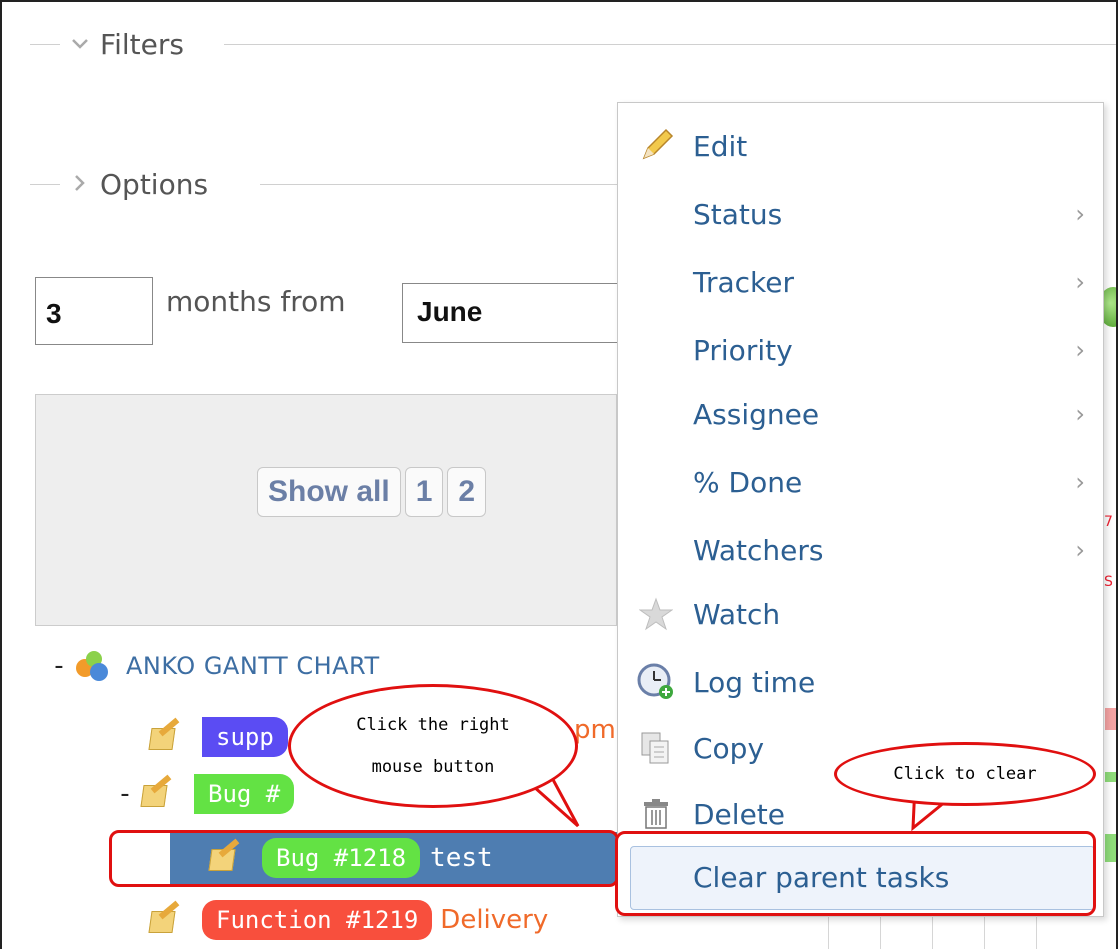 Image resolution: width=1118 pixels, height=949 pixels. What do you see at coordinates (91, 666) in the screenshot?
I see `project-icon` at bounding box center [91, 666].